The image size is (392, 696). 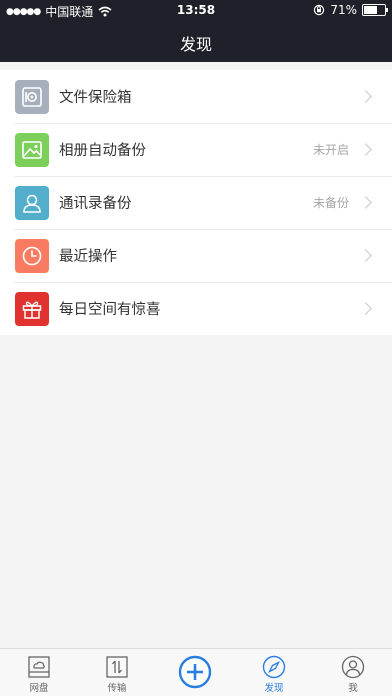 I want to click on profile-icon, so click(x=353, y=667).